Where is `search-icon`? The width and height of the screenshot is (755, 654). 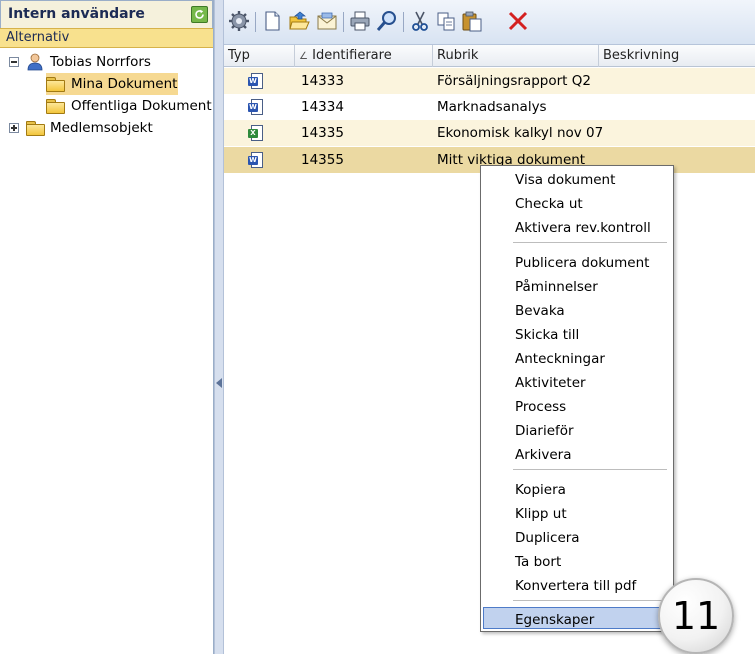 search-icon is located at coordinates (386, 21).